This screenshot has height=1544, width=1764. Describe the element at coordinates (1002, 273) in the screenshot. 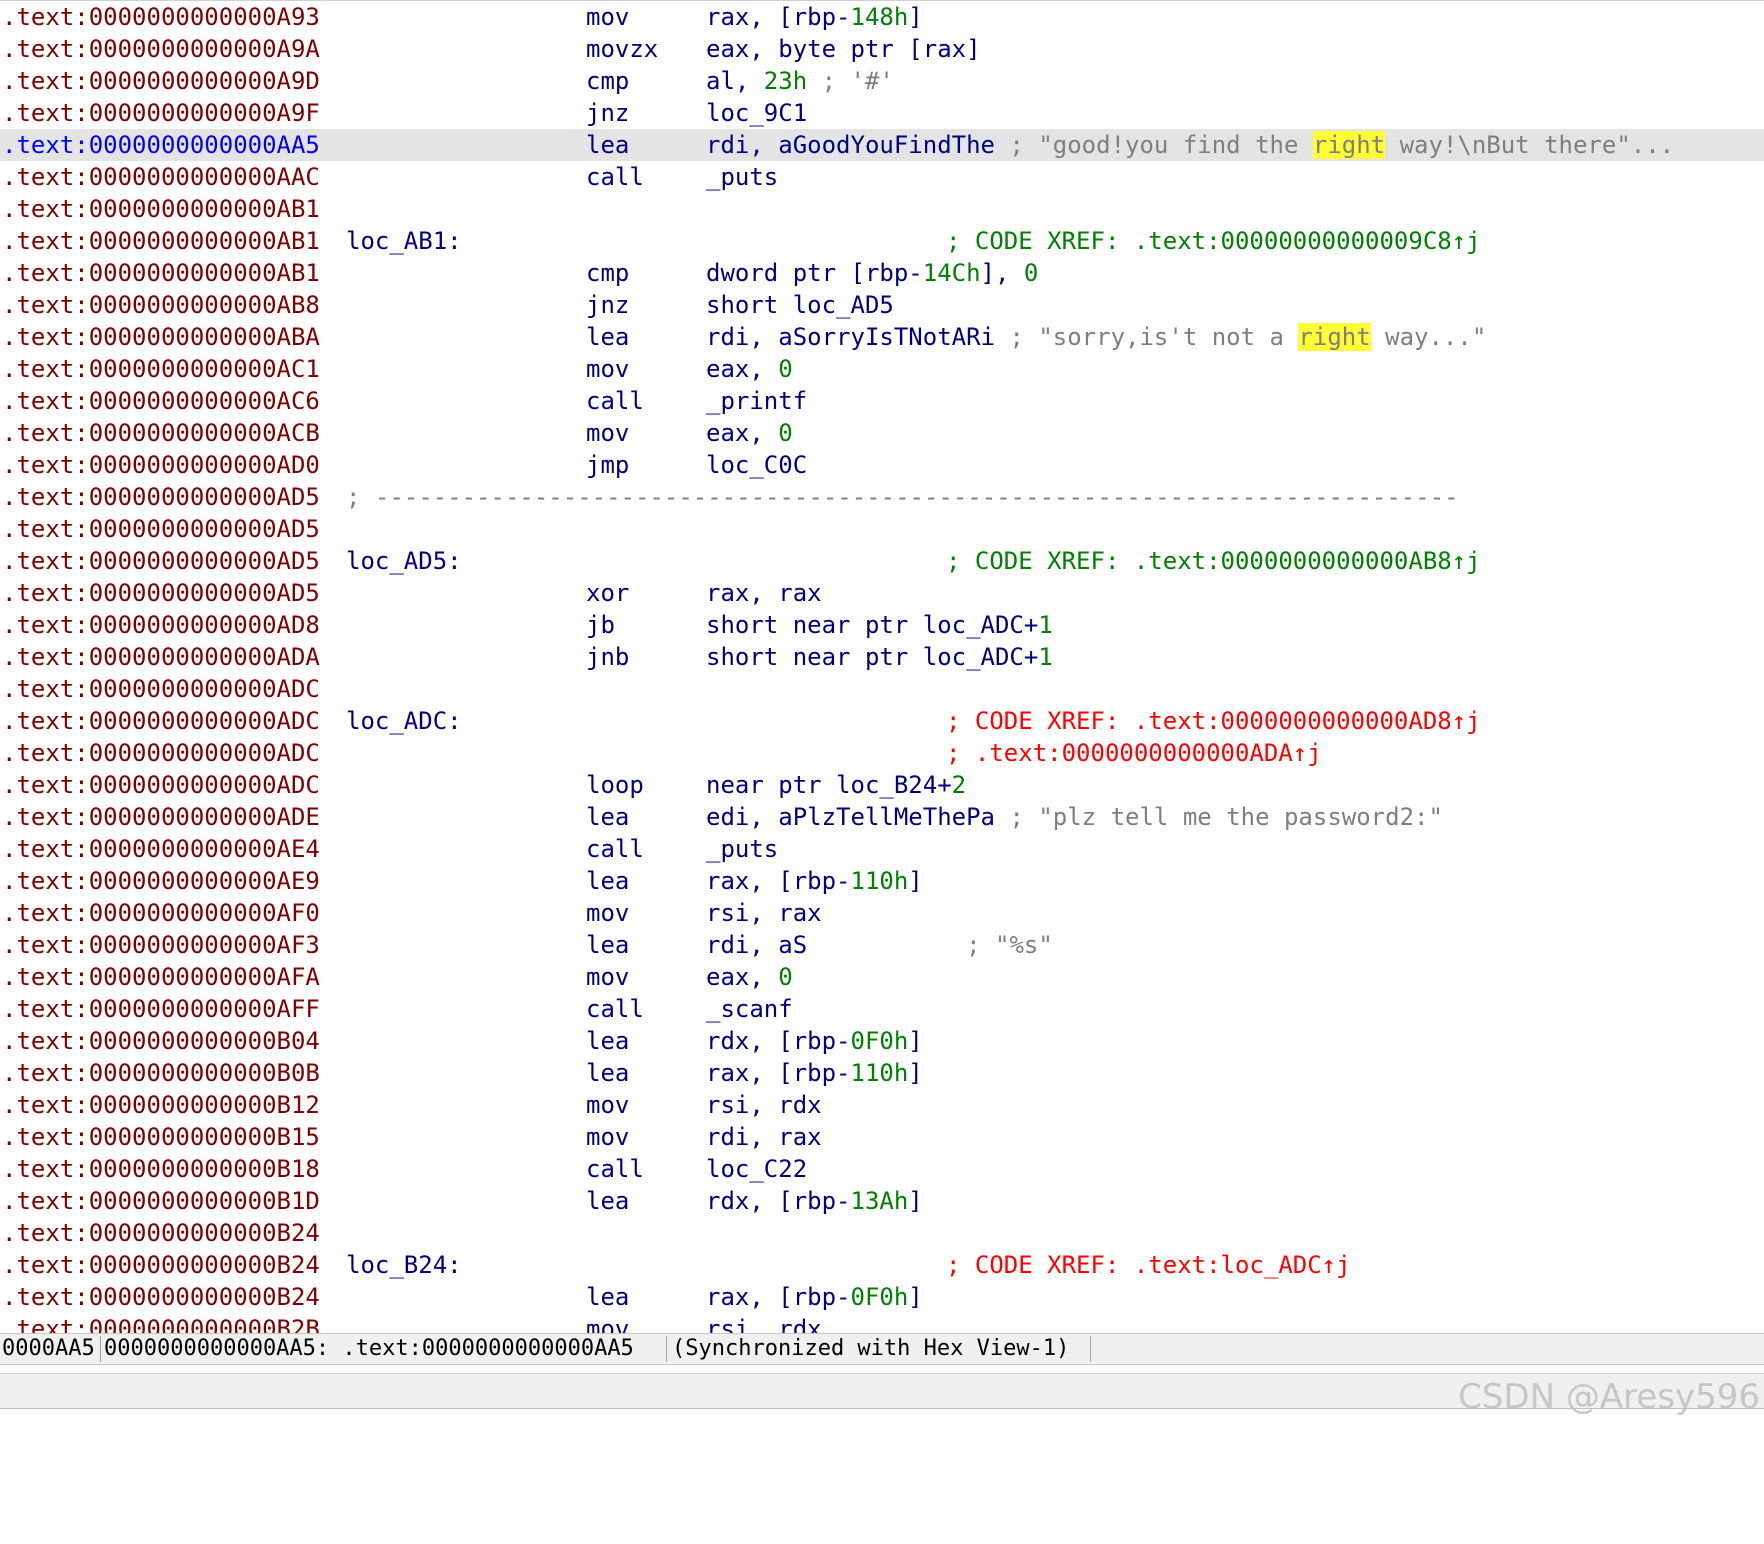

I see `operand-text: ],` at that location.